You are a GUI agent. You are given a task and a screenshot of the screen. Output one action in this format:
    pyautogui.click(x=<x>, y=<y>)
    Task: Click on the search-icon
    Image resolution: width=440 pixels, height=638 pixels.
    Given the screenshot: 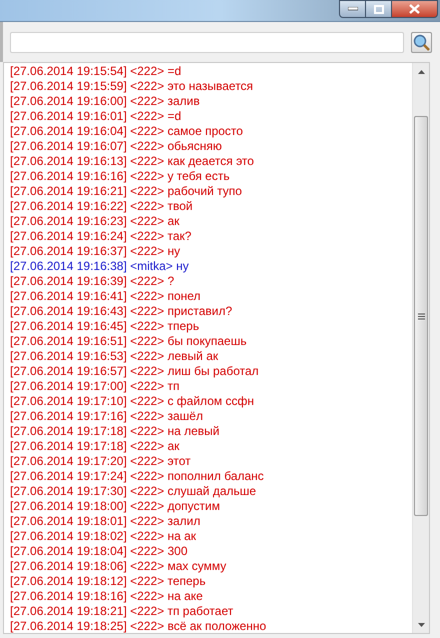 What is the action you would take?
    pyautogui.click(x=421, y=42)
    